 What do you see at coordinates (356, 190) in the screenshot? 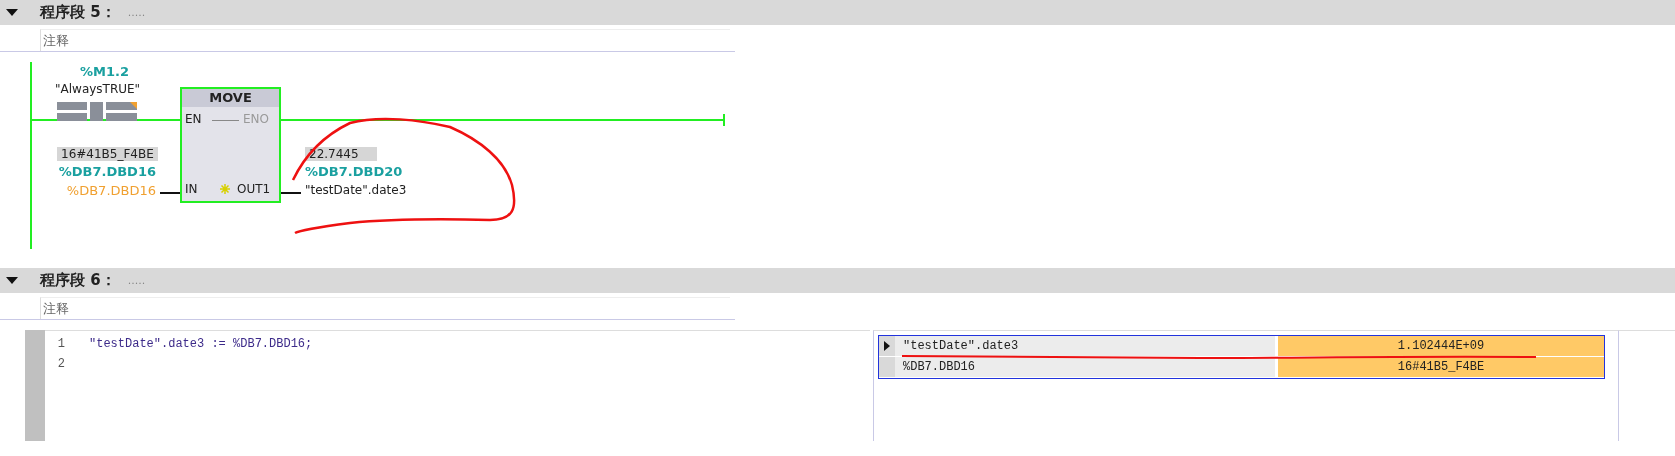
I see `output-operand: "testDate".date3` at bounding box center [356, 190].